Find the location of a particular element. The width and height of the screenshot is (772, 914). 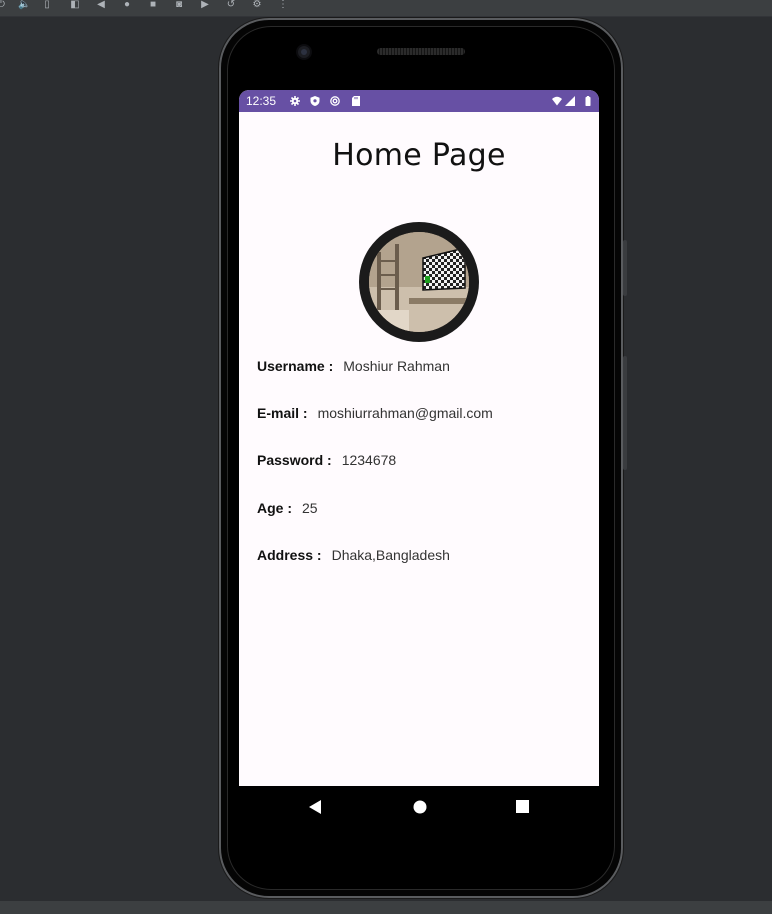

settings-icon: ⚙ is located at coordinates (257, 5).